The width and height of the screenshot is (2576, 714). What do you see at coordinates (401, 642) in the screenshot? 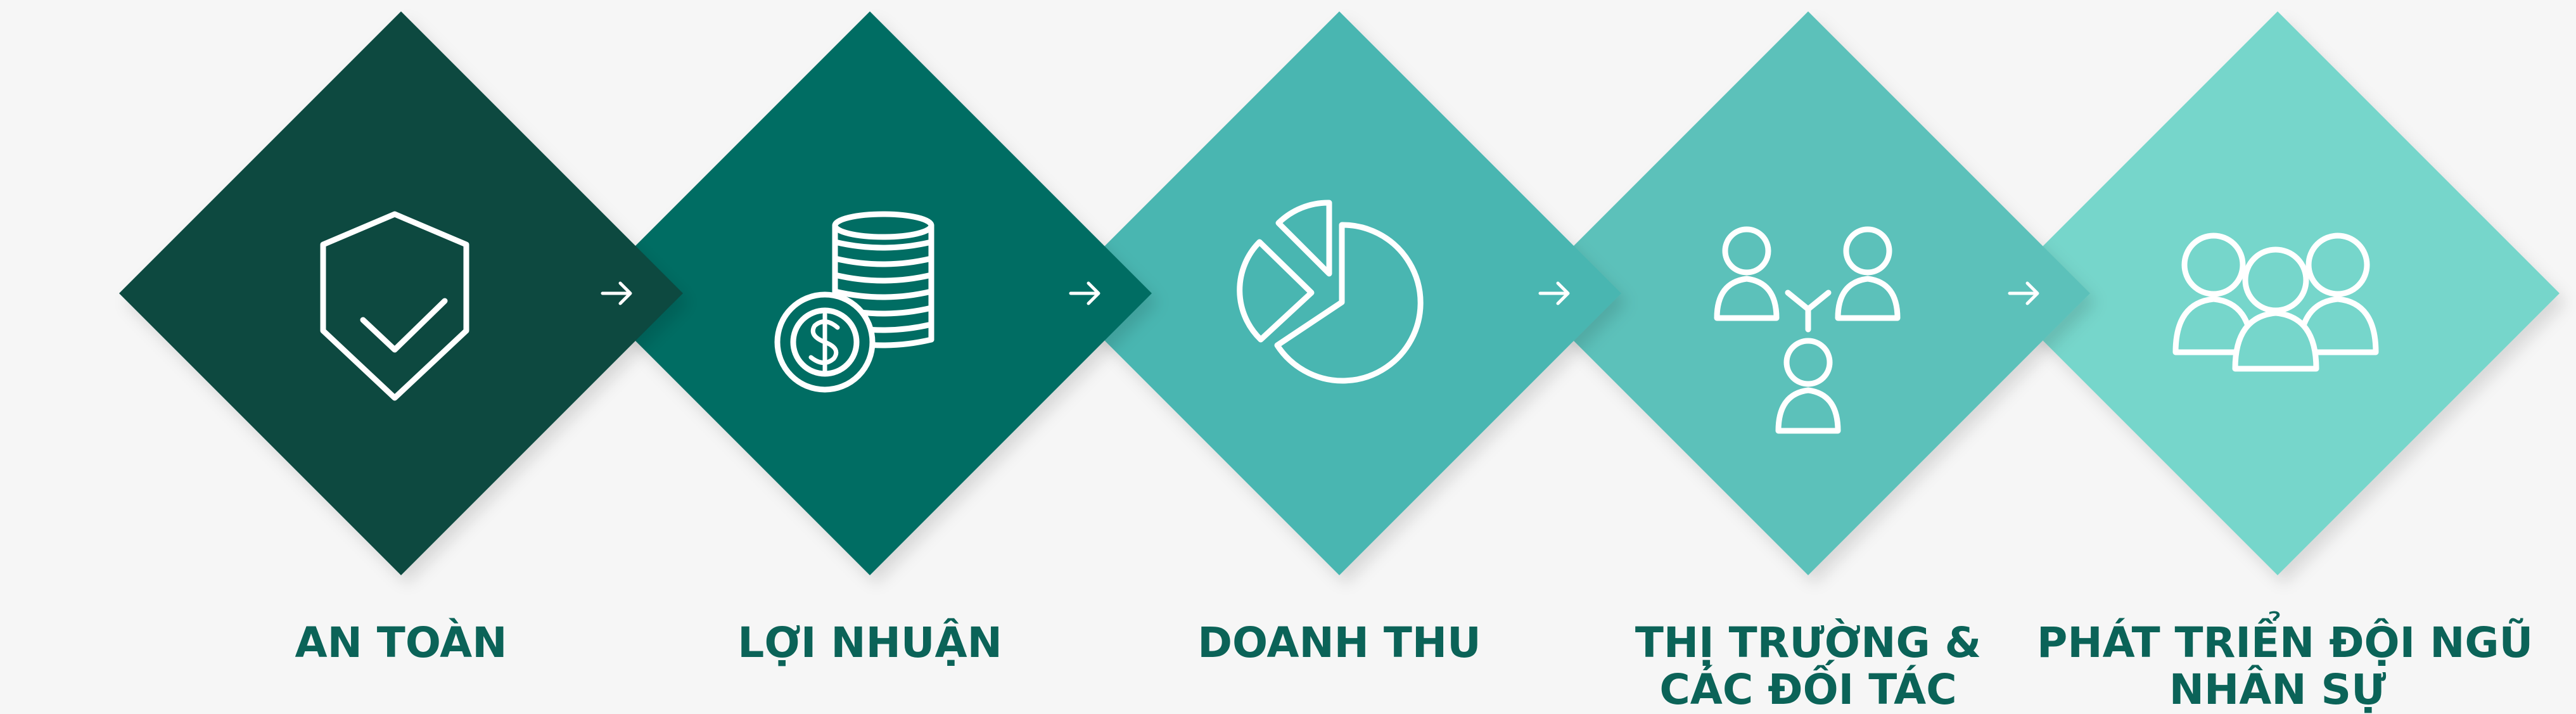
I see `step-1-label: AN TOÀN` at bounding box center [401, 642].